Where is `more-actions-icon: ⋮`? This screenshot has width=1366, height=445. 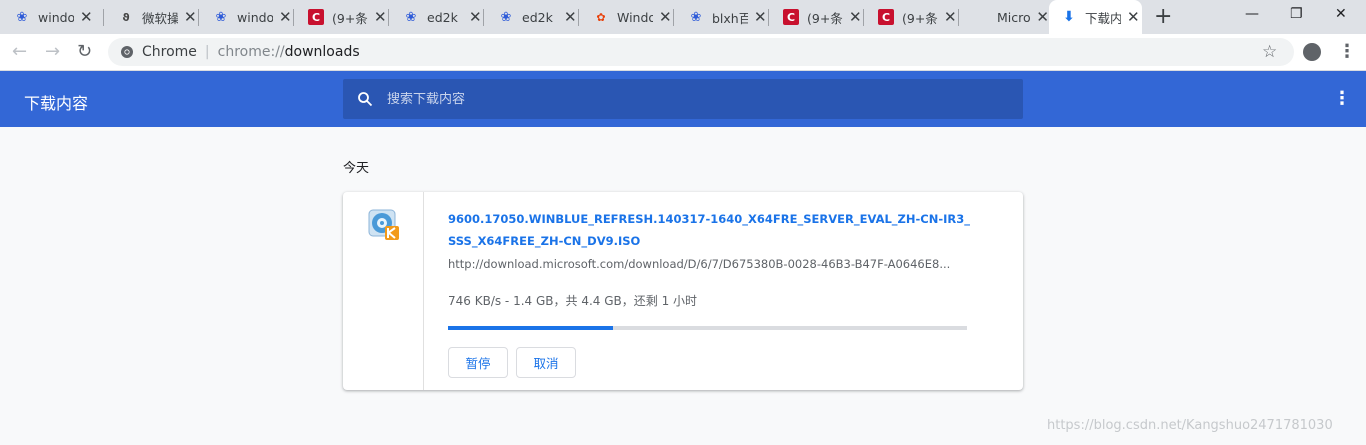
more-actions-icon: ⋮ is located at coordinates (1342, 99).